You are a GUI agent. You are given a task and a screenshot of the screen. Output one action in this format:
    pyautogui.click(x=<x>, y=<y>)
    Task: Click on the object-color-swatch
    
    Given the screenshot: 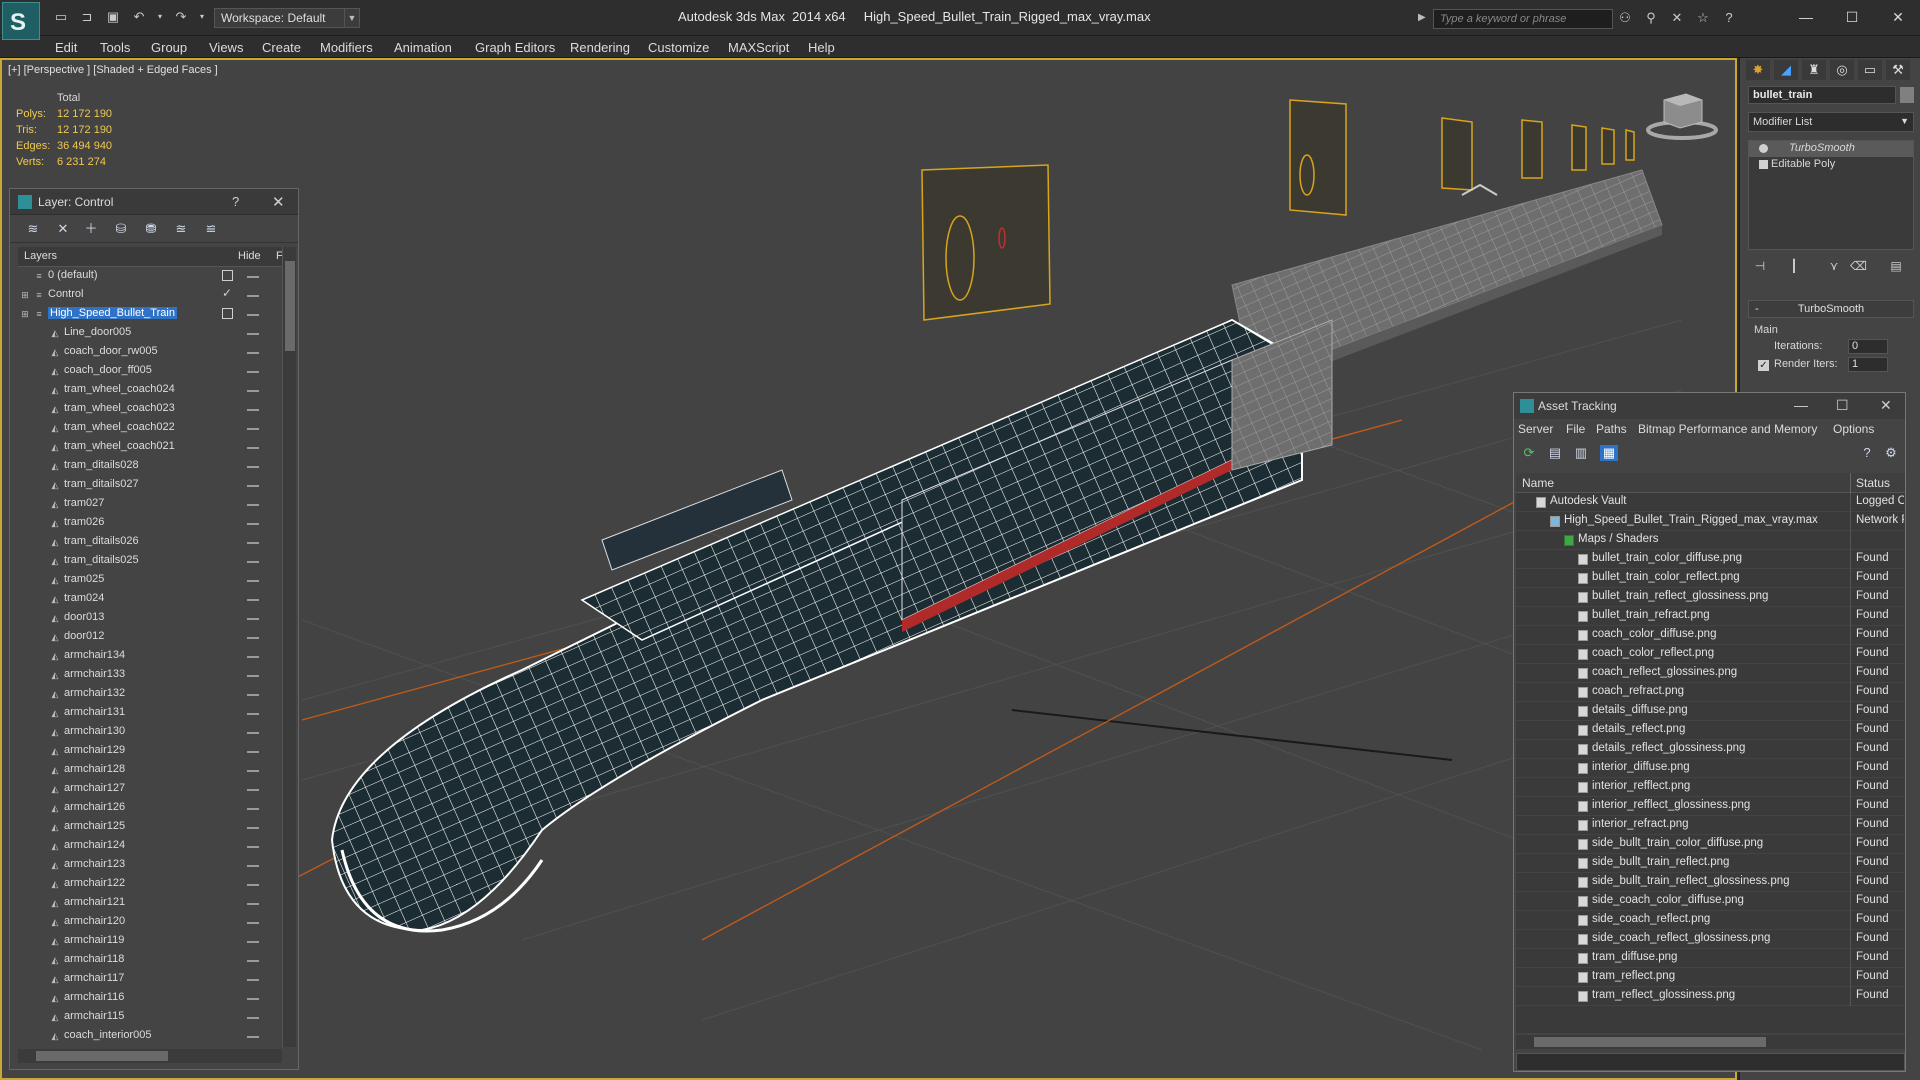 What is the action you would take?
    pyautogui.click(x=1907, y=95)
    